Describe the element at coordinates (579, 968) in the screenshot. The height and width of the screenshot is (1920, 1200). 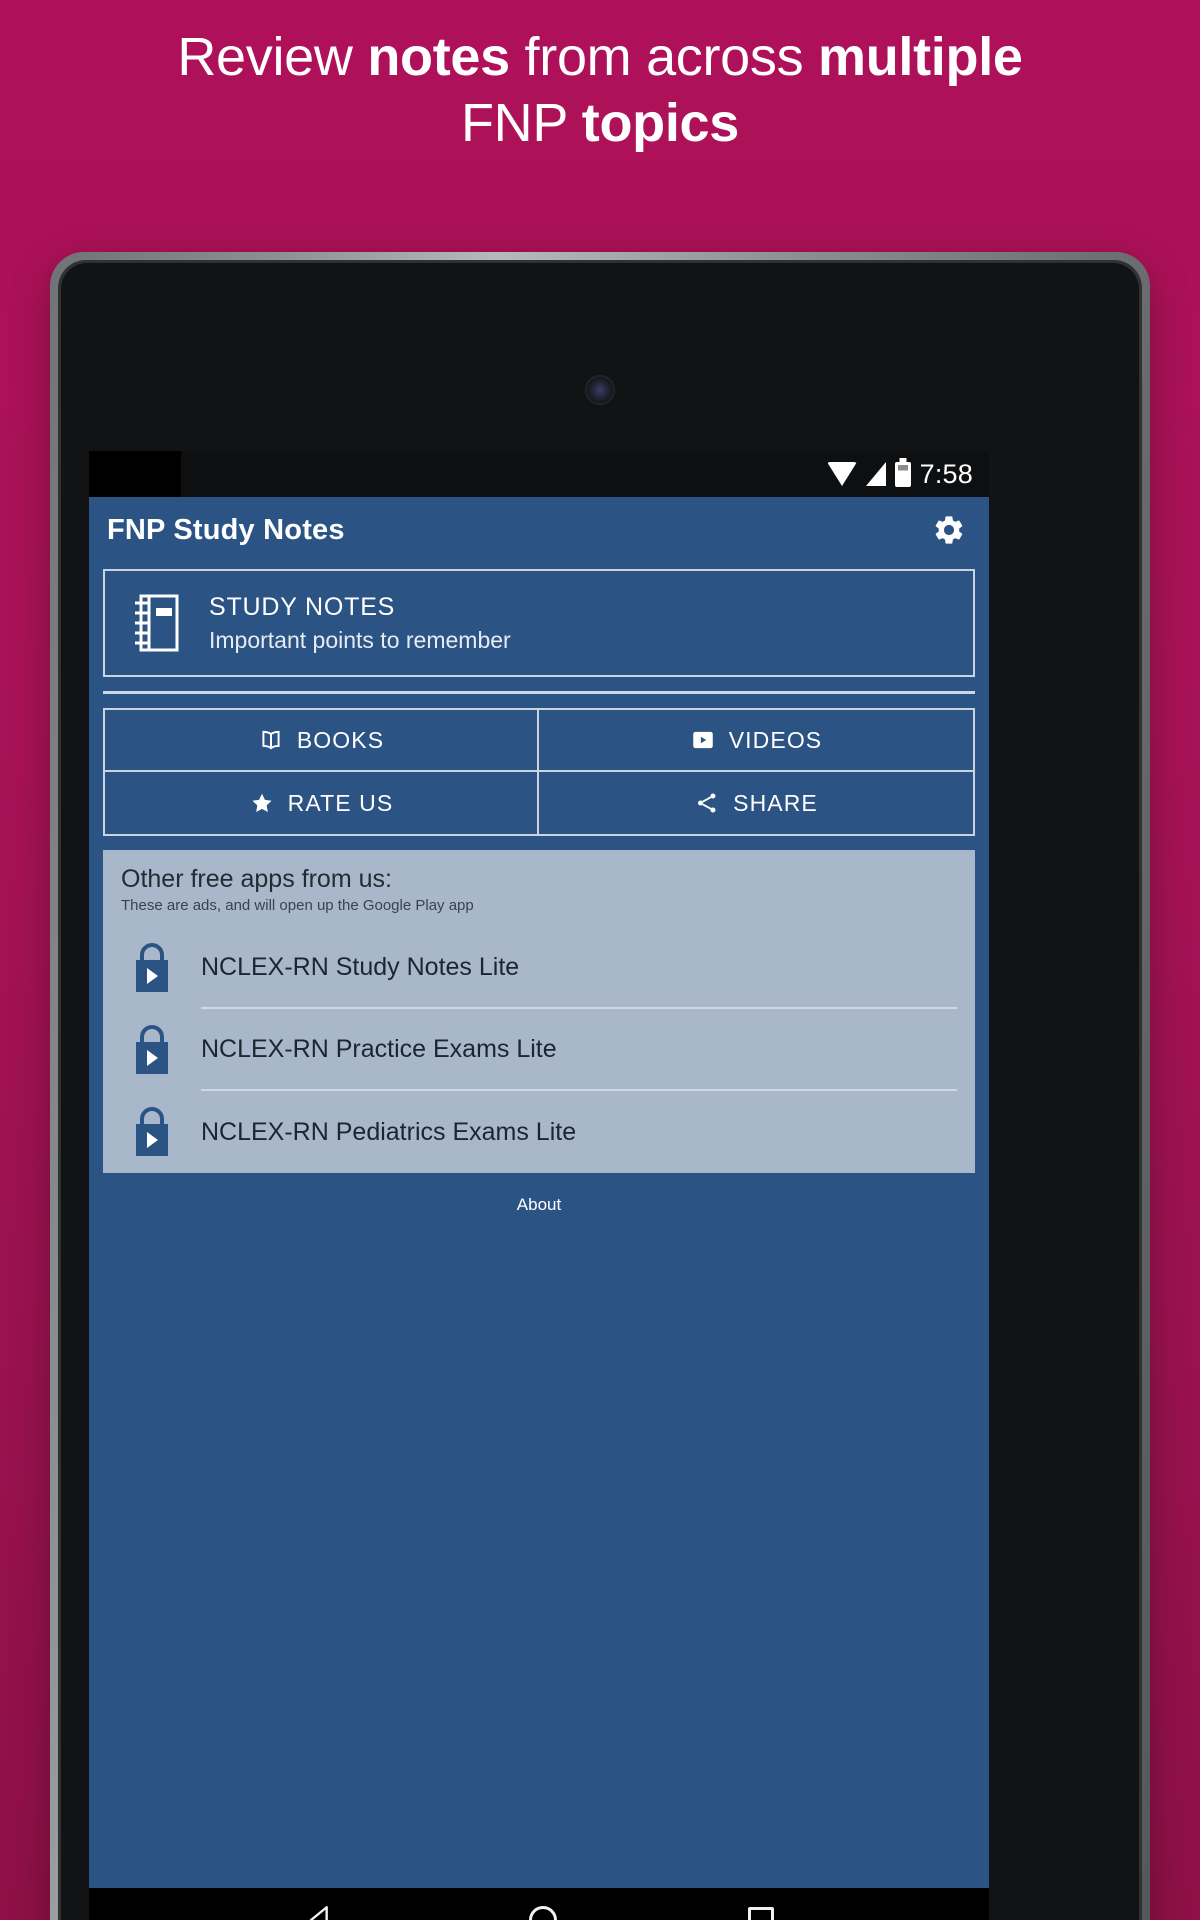
I see `ad-item-label: NCLEX-RN Study Notes Lite` at that location.